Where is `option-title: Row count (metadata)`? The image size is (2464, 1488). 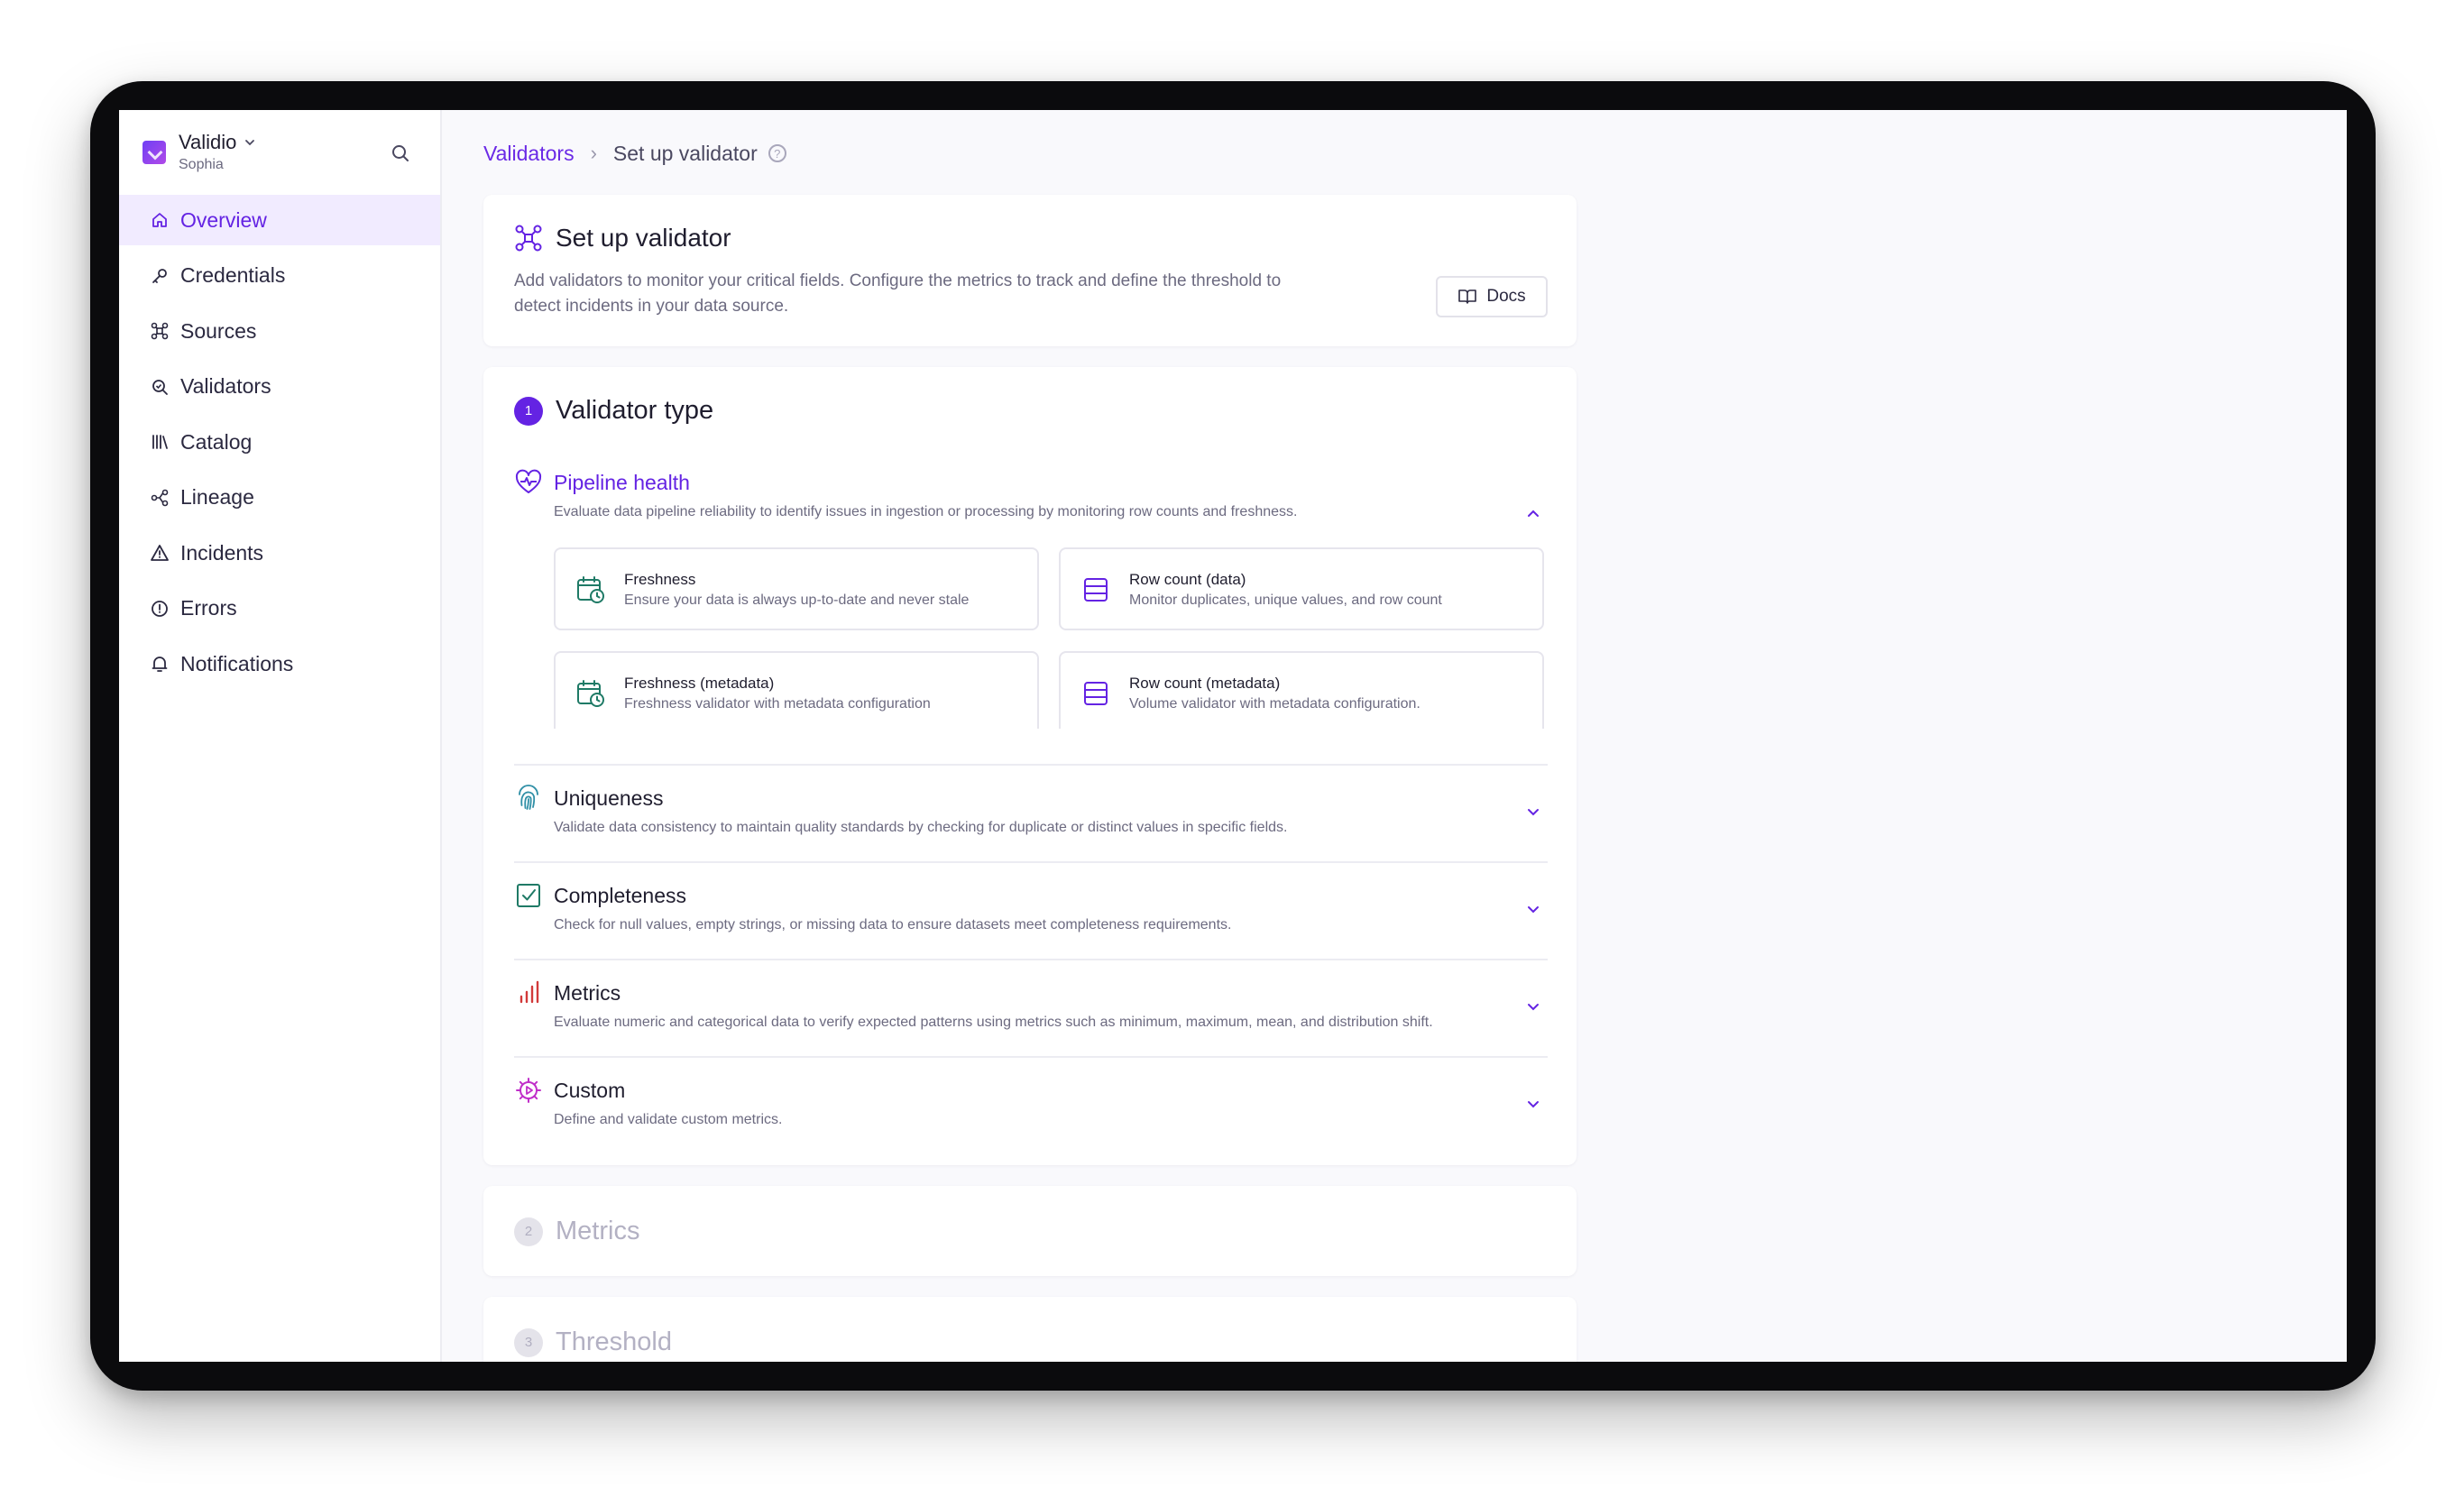
option-title: Row count (metadata) is located at coordinates (1205, 683).